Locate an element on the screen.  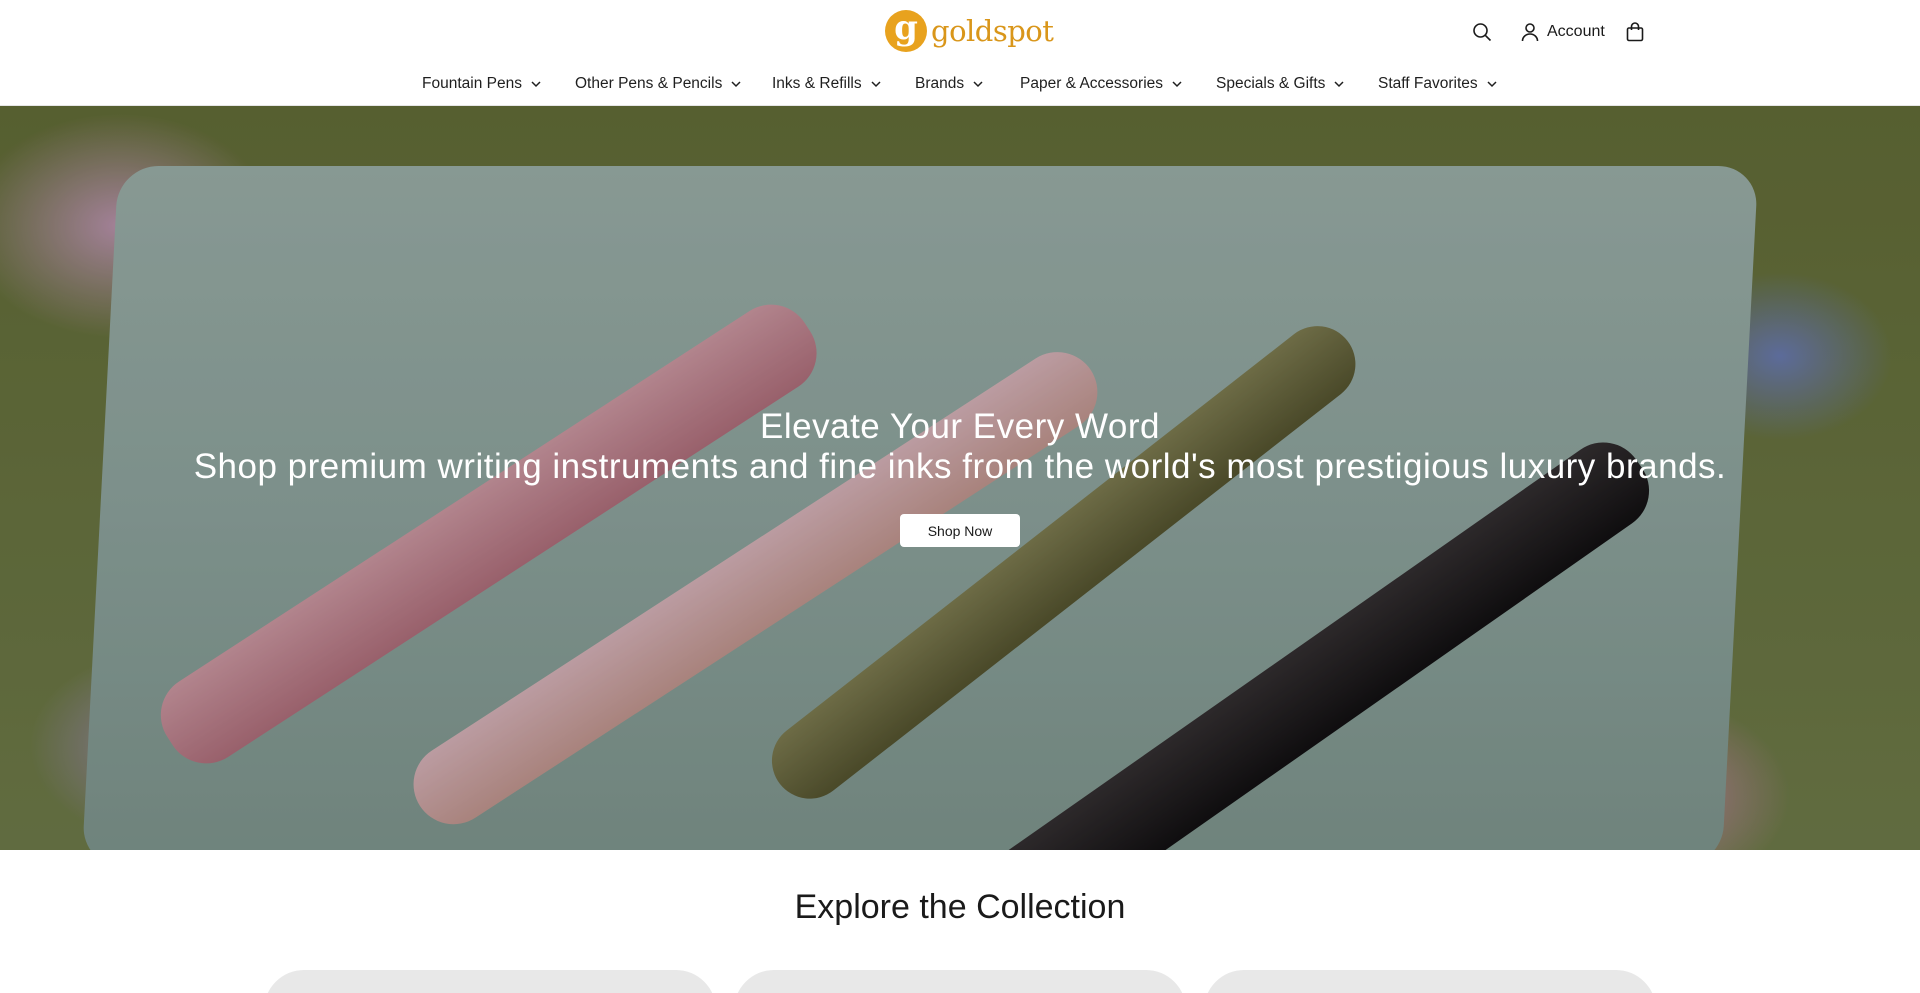
nav-item-label: Specials & Gifts is located at coordinates (1271, 83).